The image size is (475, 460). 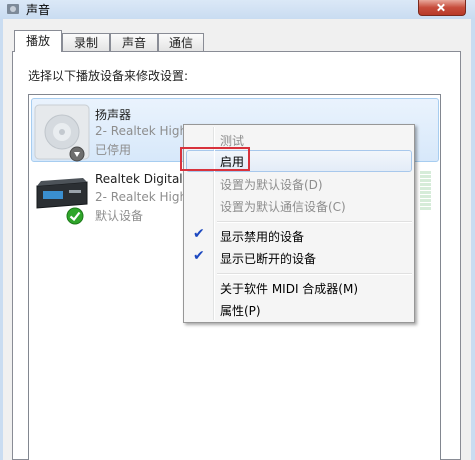 I want to click on menu-item-show-disabled: 显示禁用的设备, so click(x=262, y=236).